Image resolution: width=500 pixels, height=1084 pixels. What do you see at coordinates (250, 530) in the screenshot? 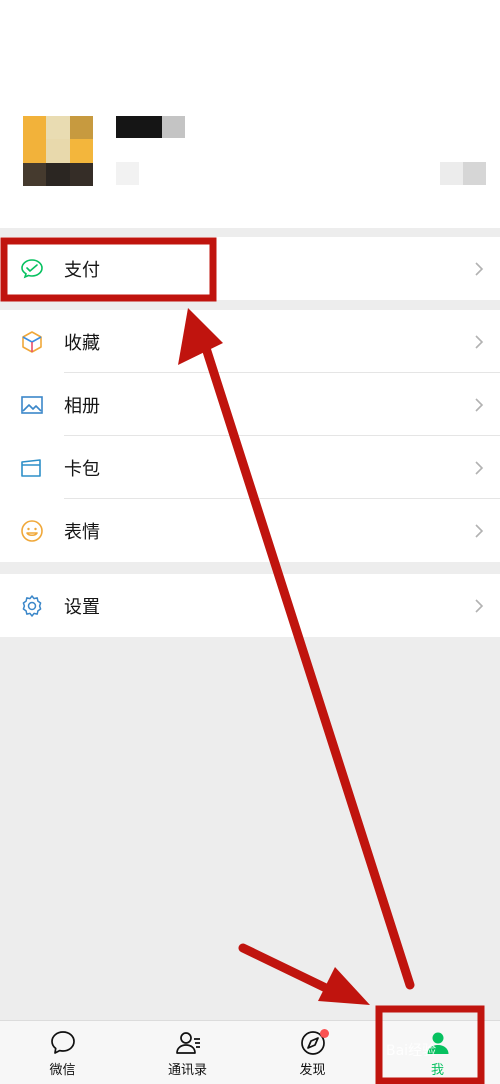
I see `menu-item-stickers: 表情` at bounding box center [250, 530].